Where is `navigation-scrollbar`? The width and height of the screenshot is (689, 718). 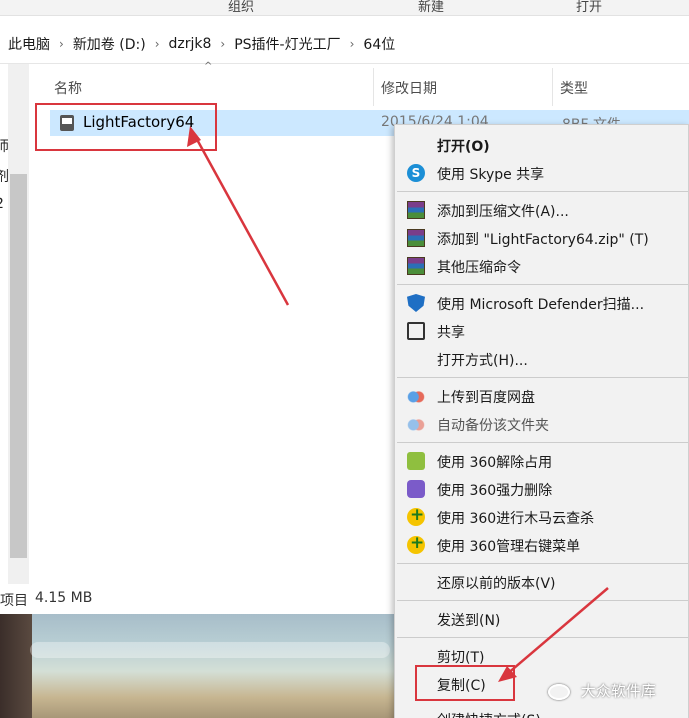
navigation-scrollbar is located at coordinates (18, 324).